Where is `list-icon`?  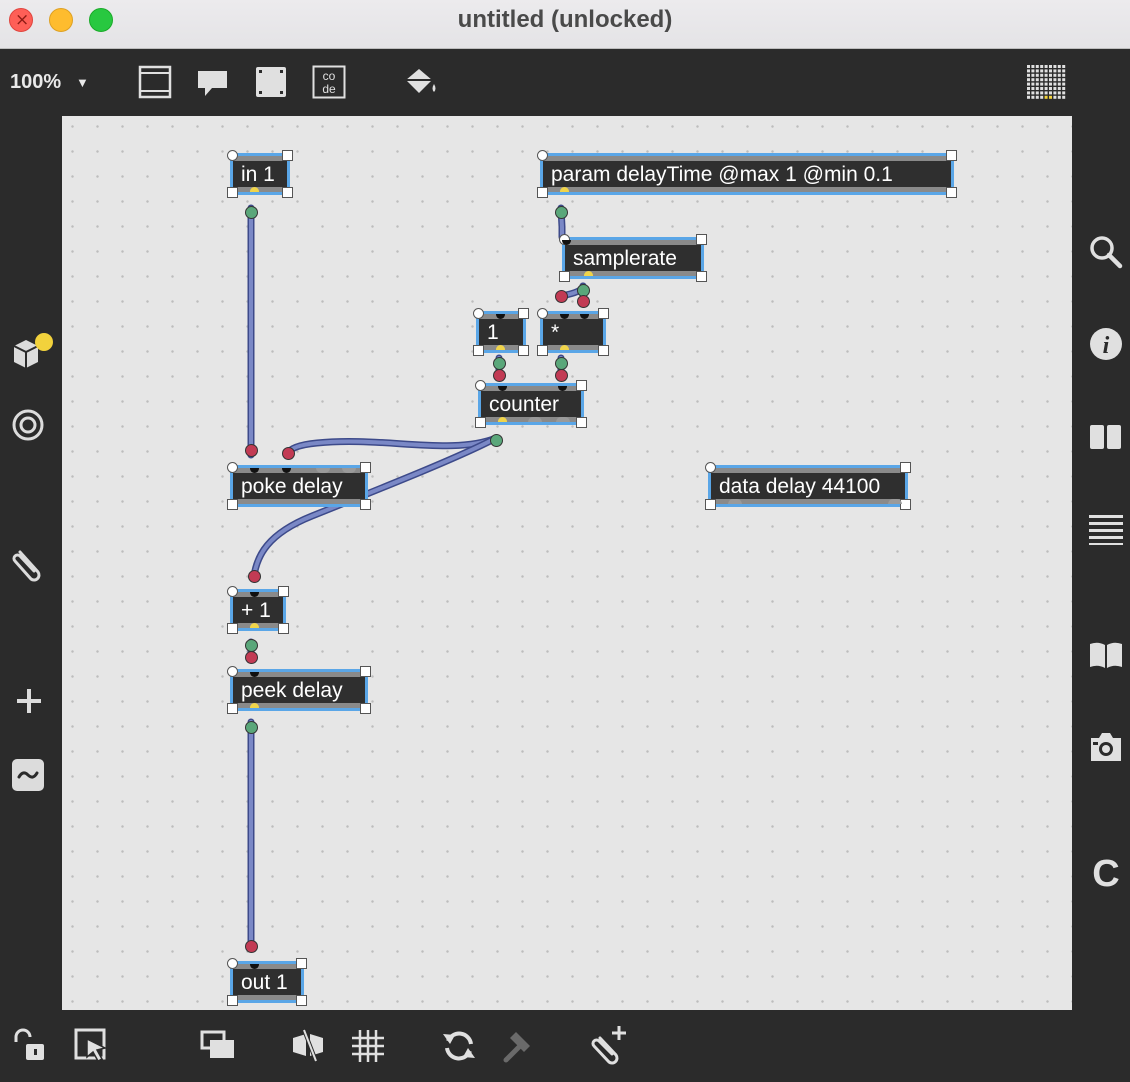
list-icon is located at coordinates (1106, 529).